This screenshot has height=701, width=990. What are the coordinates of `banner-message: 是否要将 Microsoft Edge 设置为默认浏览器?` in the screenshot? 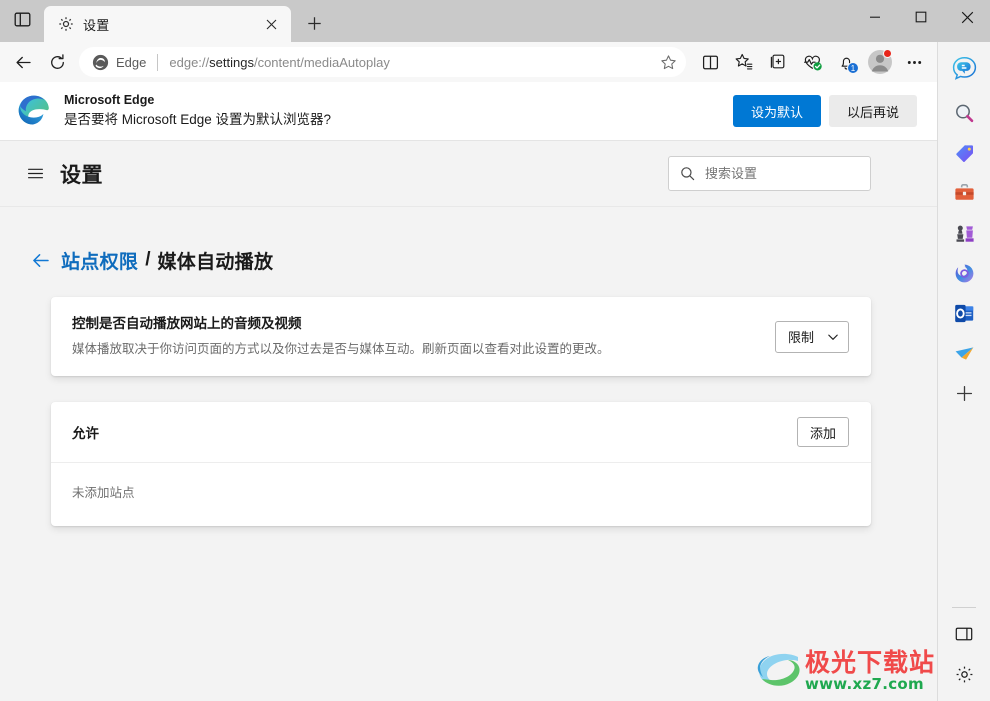 It's located at (198, 119).